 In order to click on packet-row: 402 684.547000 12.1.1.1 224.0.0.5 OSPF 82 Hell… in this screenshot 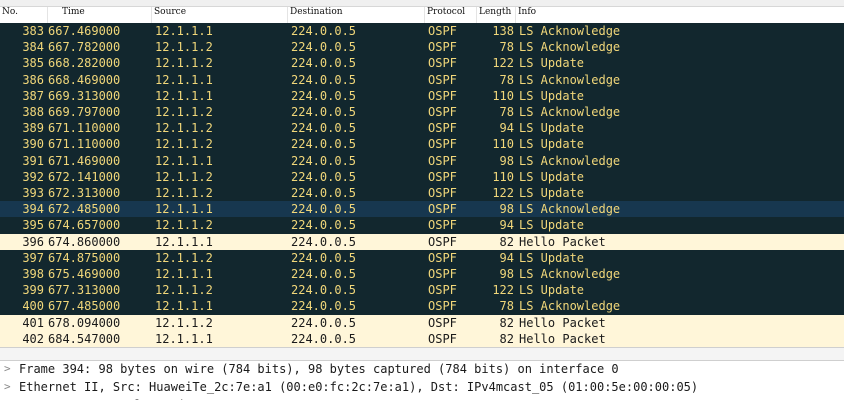, I will do `click(422, 338)`.